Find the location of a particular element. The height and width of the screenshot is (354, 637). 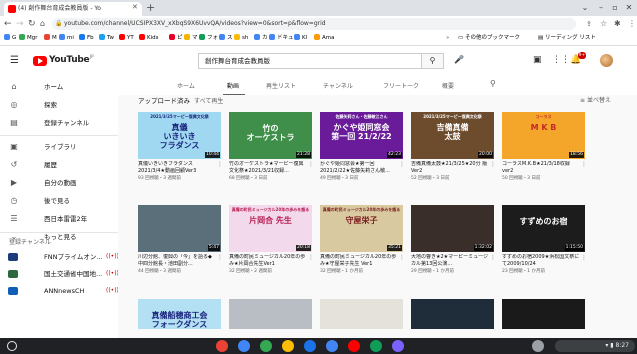

sidebar-item: ◷ 後で見る is located at coordinates (59, 201).